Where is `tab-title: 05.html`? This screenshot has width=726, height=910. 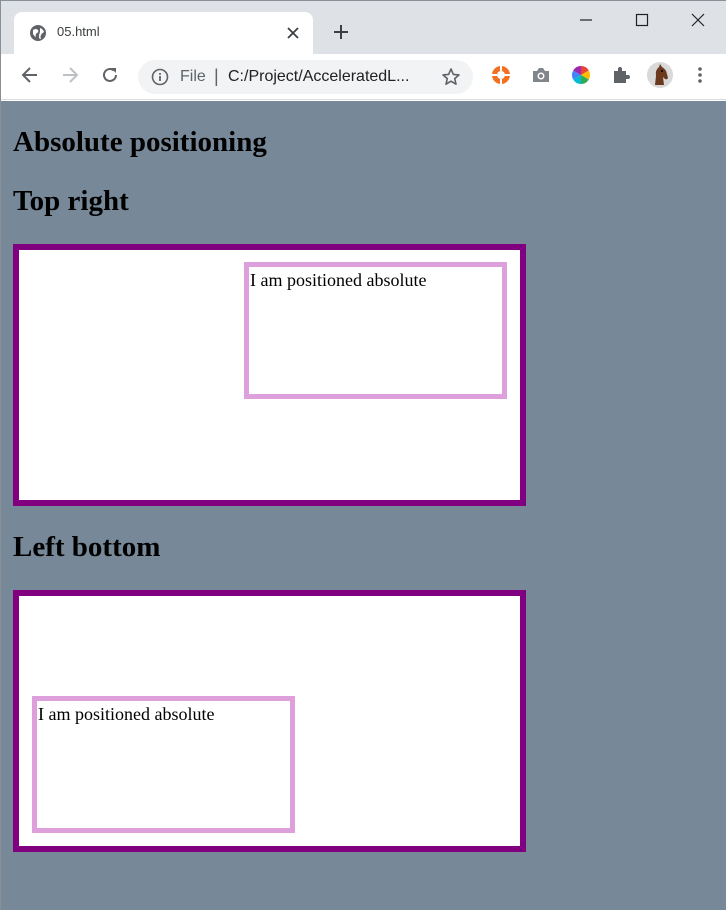 tab-title: 05.html is located at coordinates (78, 31).